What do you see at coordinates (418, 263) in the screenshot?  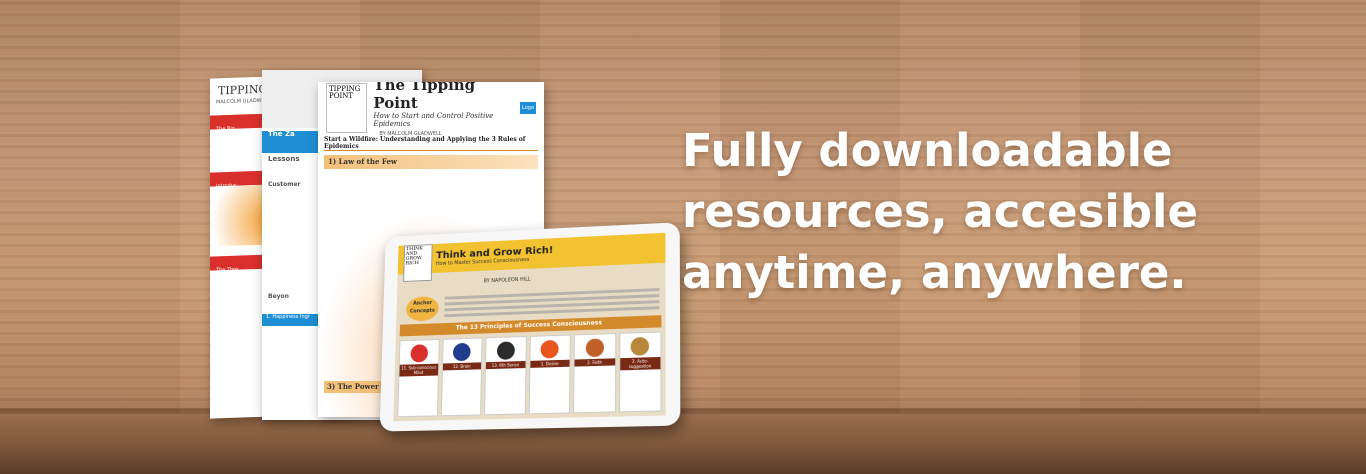 I see `book-cover: THINK AND GROW RICH` at bounding box center [418, 263].